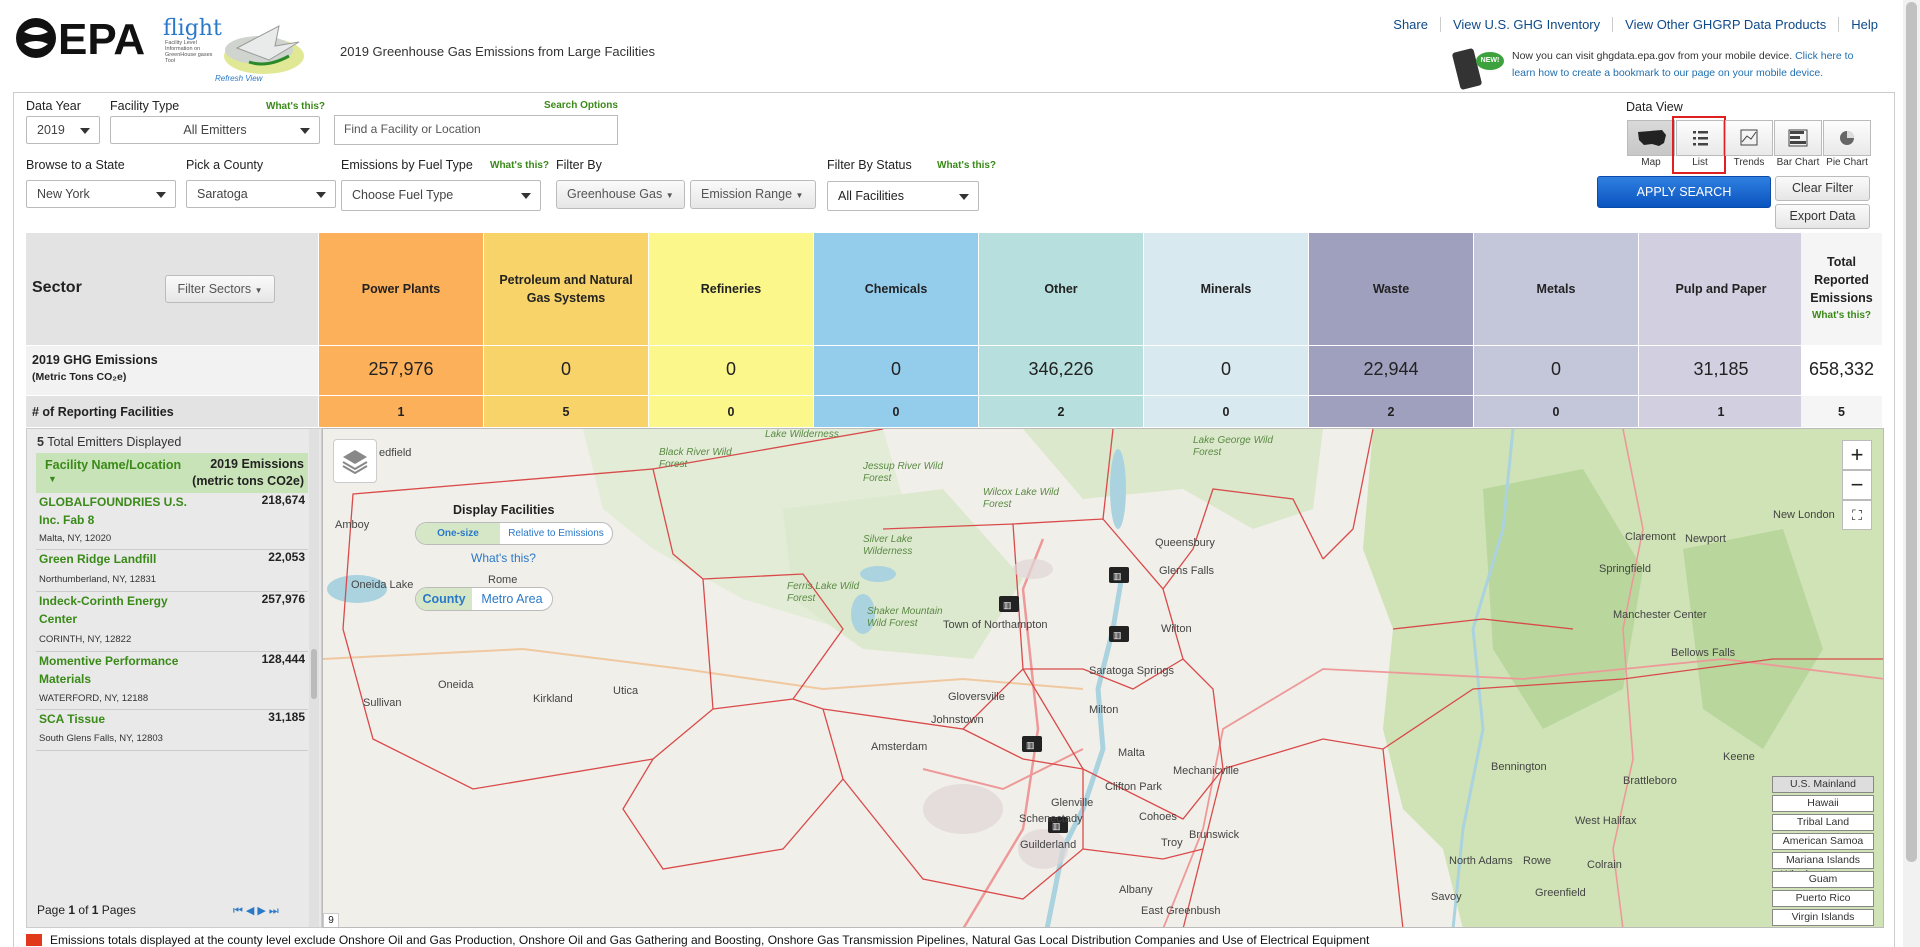 The width and height of the screenshot is (1920, 947). What do you see at coordinates (215, 130) in the screenshot?
I see `facility-type-select: All Emitters` at bounding box center [215, 130].